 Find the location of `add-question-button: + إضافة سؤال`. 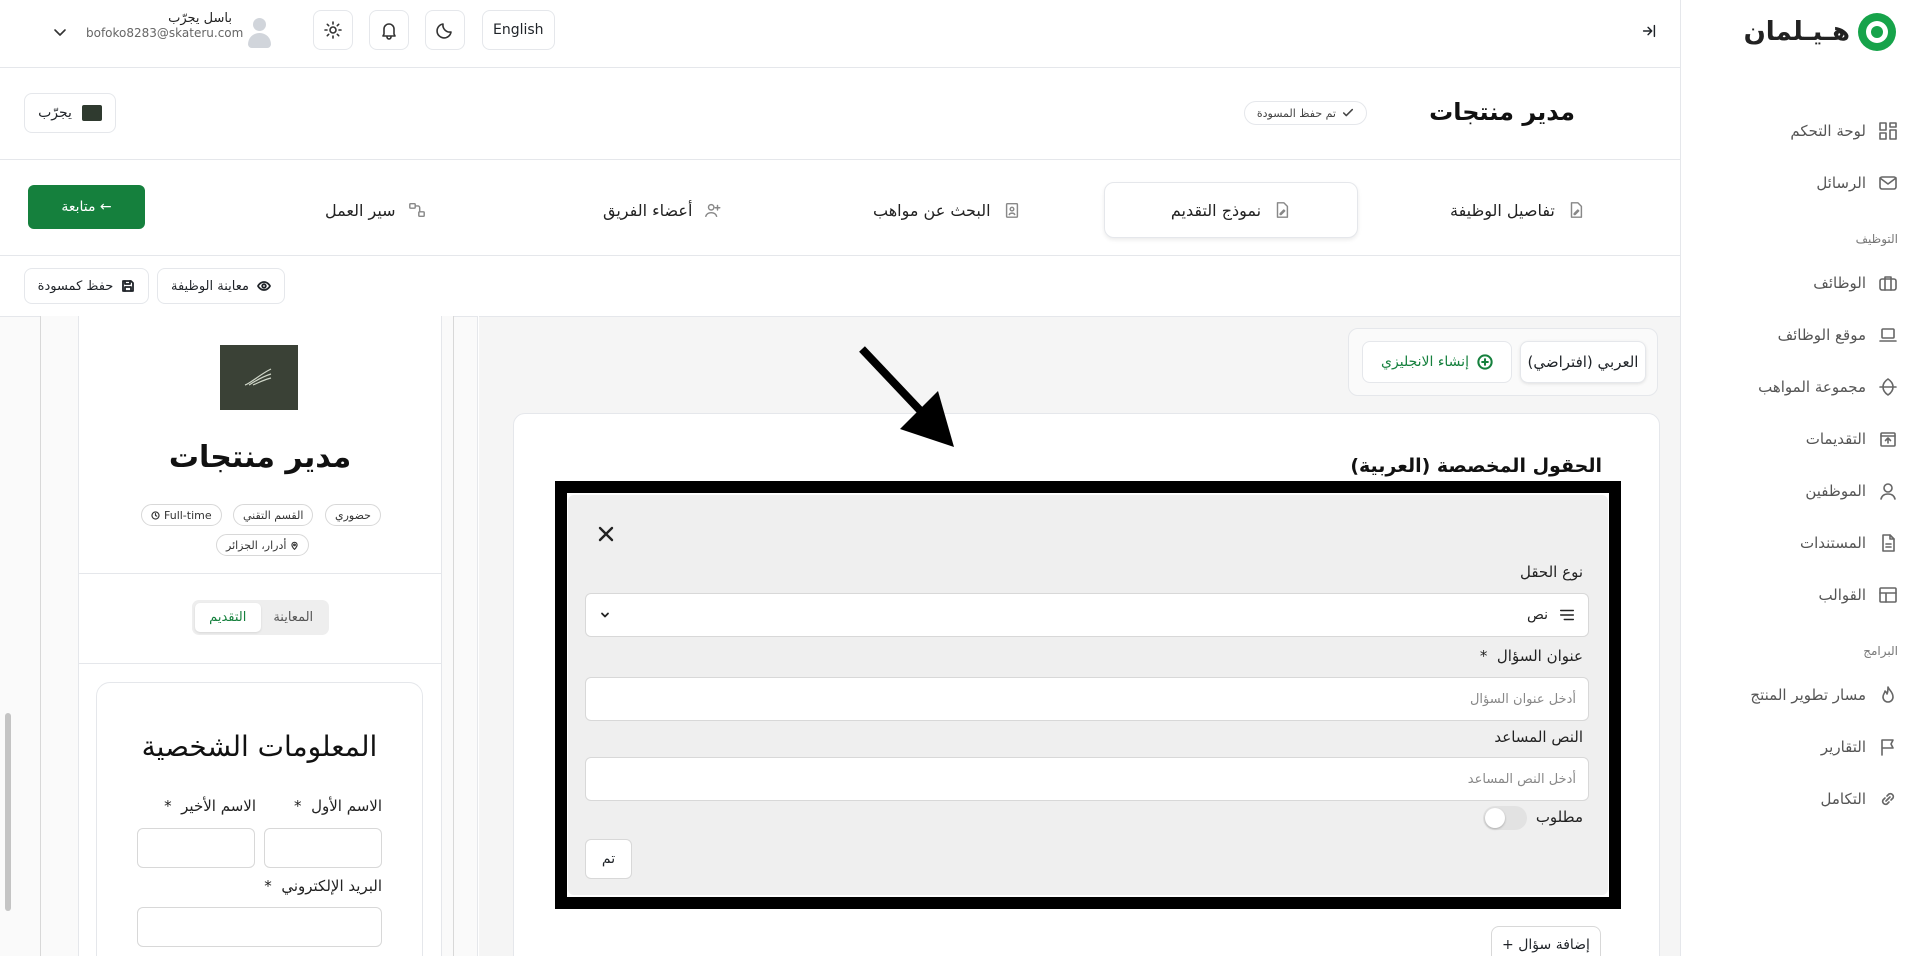

add-question-button: + إضافة سؤال is located at coordinates (1546, 941).